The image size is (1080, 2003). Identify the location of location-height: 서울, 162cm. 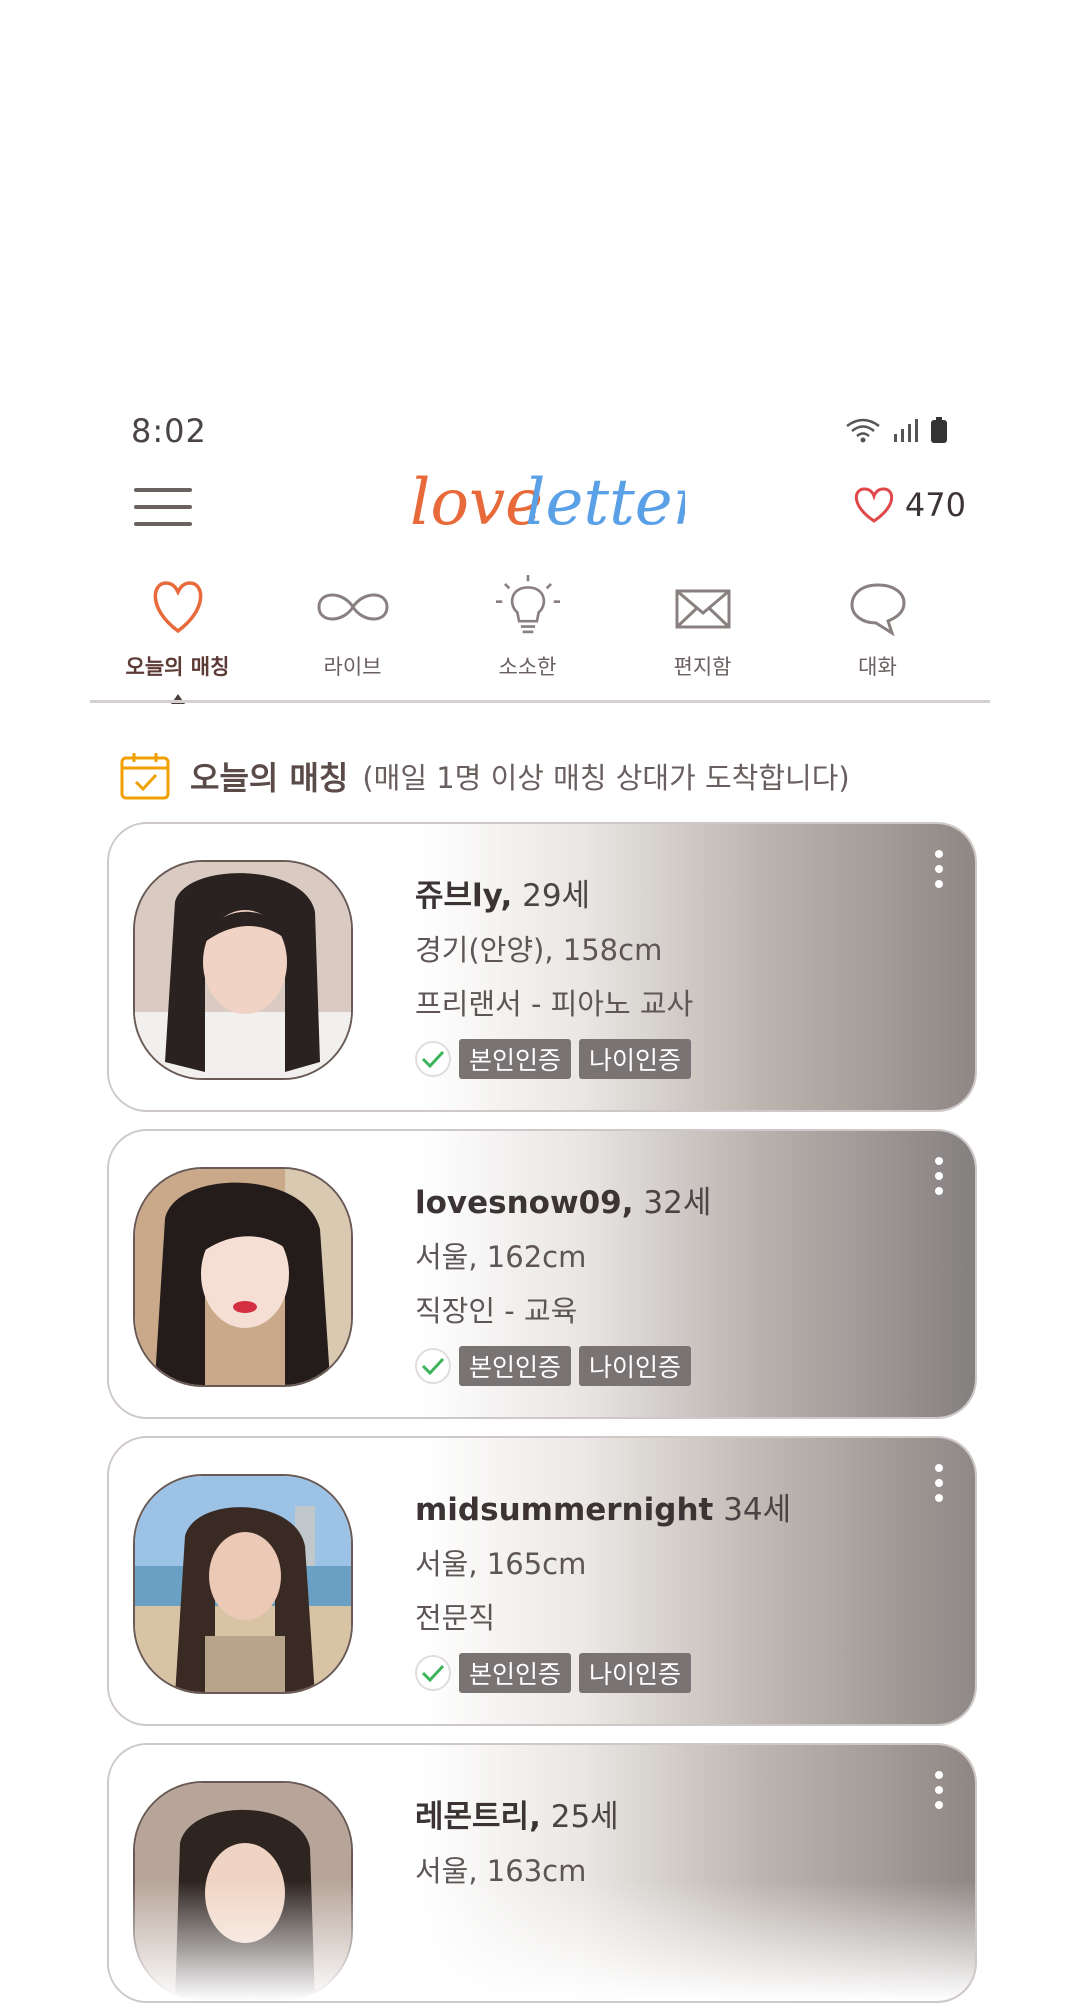
(501, 1257).